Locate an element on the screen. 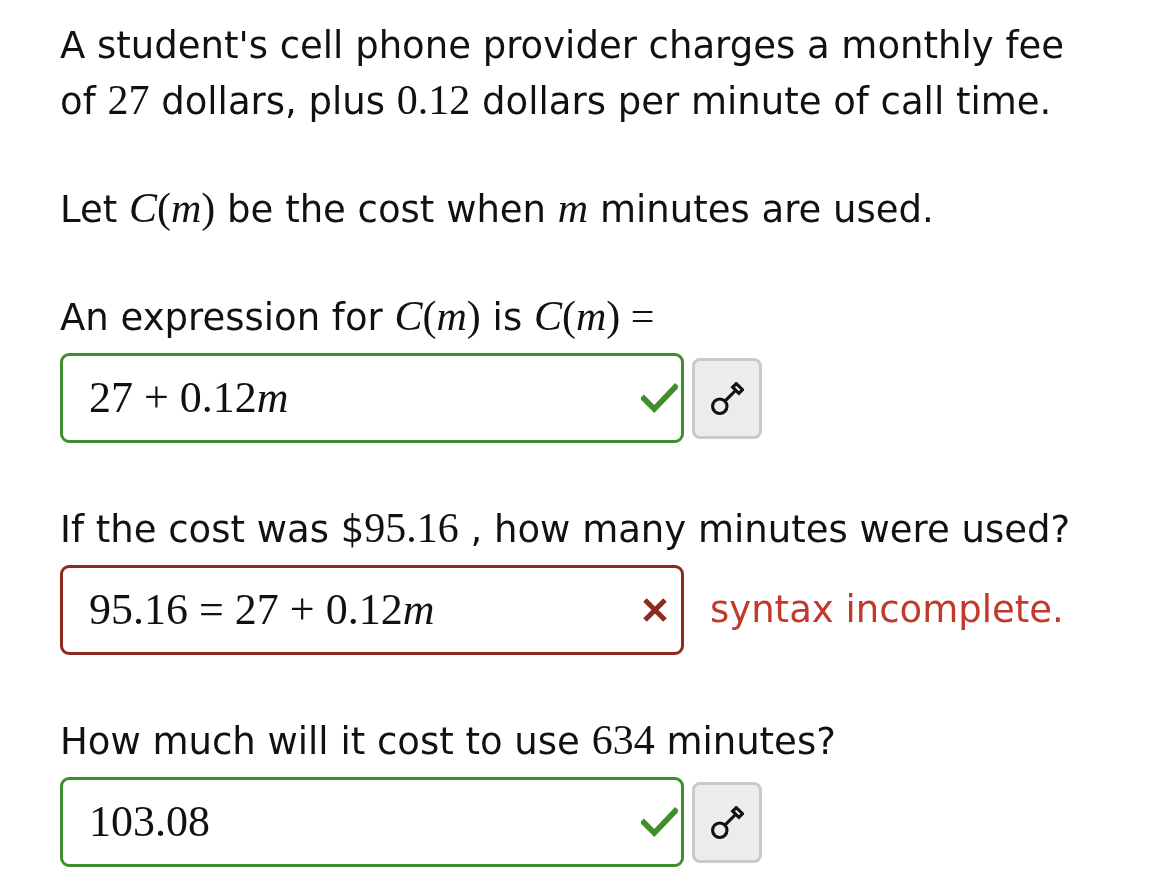  answer-field: 95.16 = 27 + 0.12m is located at coordinates (372, 610).